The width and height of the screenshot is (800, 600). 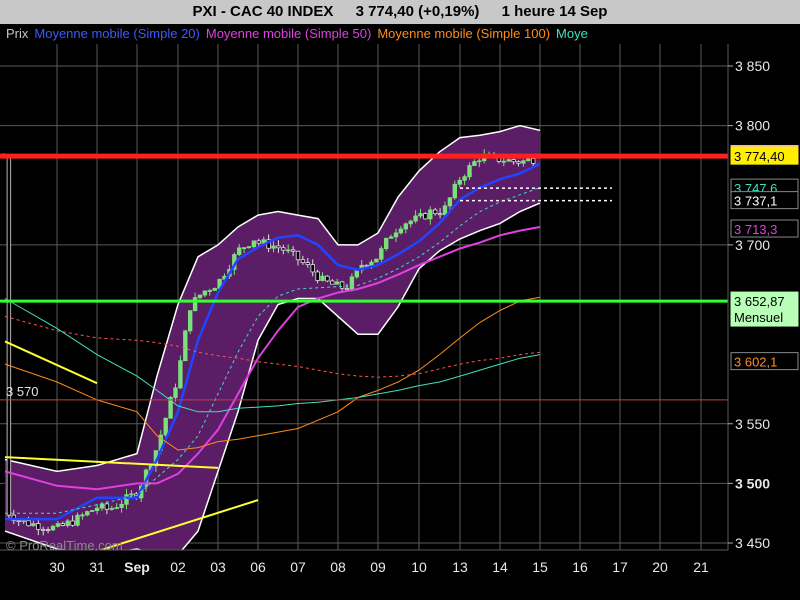 What do you see at coordinates (288, 33) in the screenshot?
I see `legend-item-2: Moyenne mobile (Simple 50)` at bounding box center [288, 33].